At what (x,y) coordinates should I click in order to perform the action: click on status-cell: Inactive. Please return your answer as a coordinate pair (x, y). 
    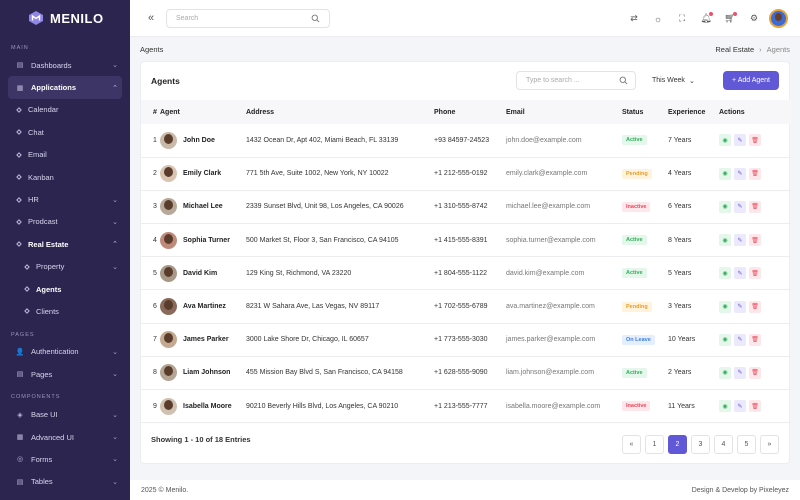
    Looking at the image, I should click on (645, 406).